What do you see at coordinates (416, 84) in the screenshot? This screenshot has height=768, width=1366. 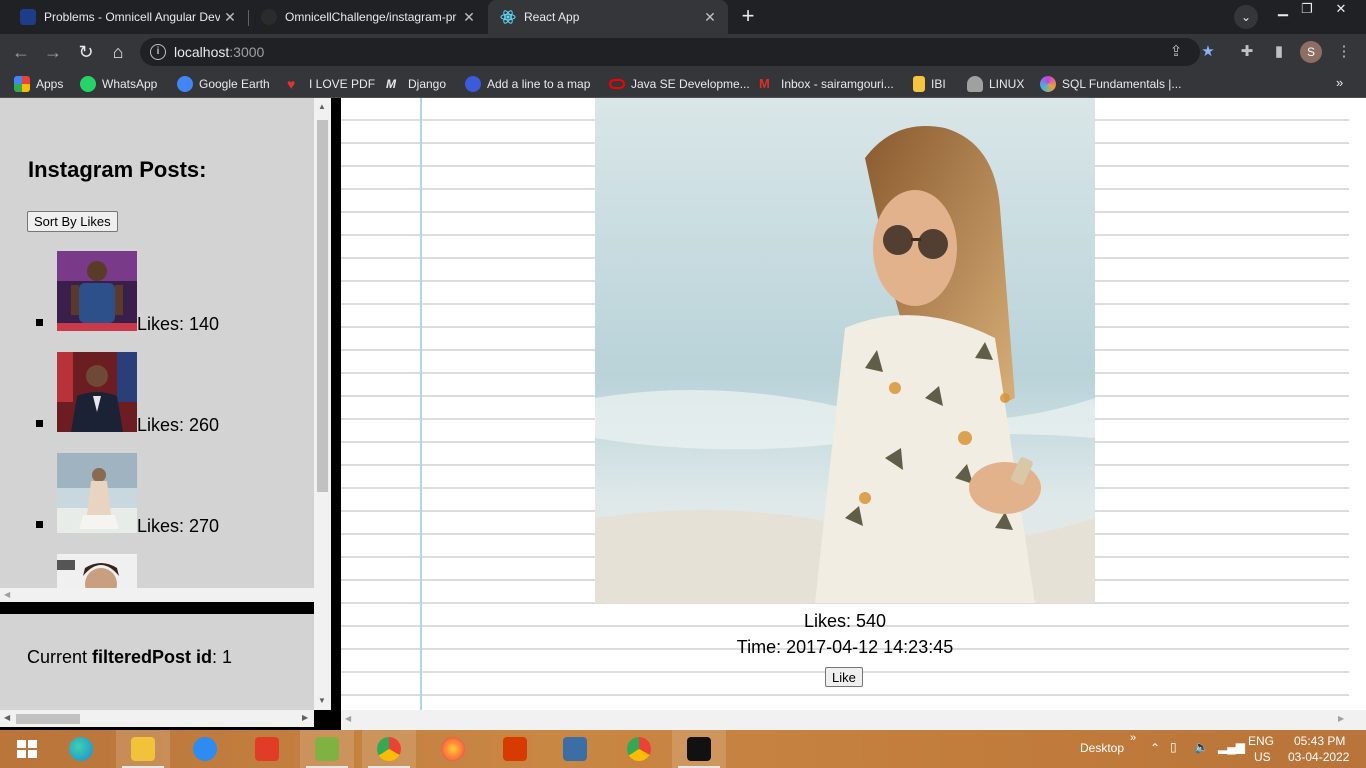 I see `bookmark-django: M Django` at bounding box center [416, 84].